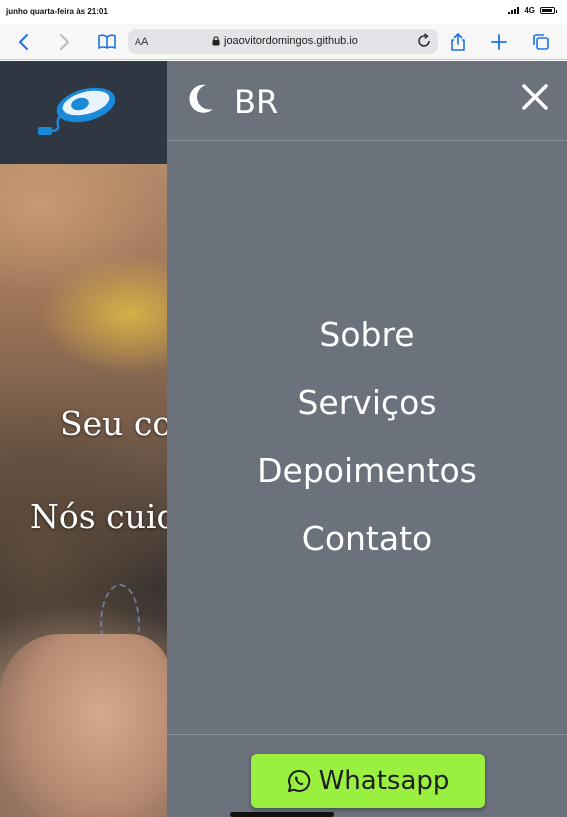  What do you see at coordinates (499, 42) in the screenshot?
I see `plus-icon` at bounding box center [499, 42].